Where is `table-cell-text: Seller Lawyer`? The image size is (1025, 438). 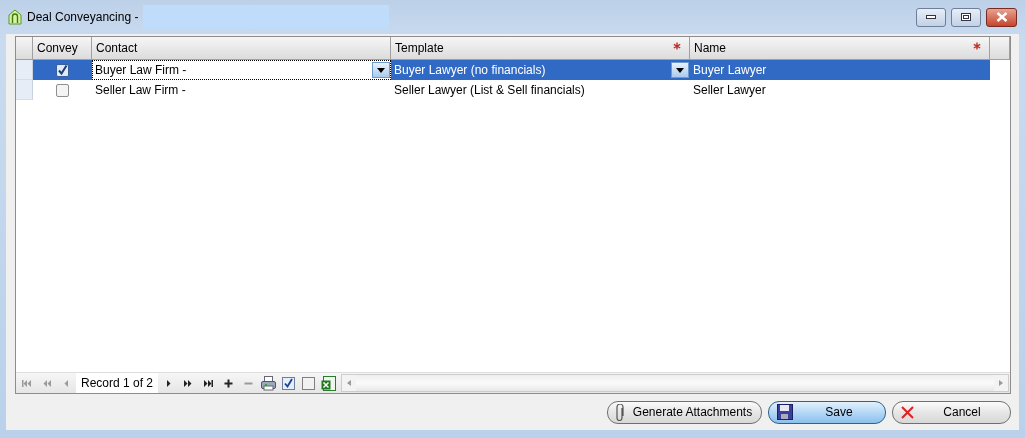
table-cell-text: Seller Lawyer is located at coordinates (730, 90).